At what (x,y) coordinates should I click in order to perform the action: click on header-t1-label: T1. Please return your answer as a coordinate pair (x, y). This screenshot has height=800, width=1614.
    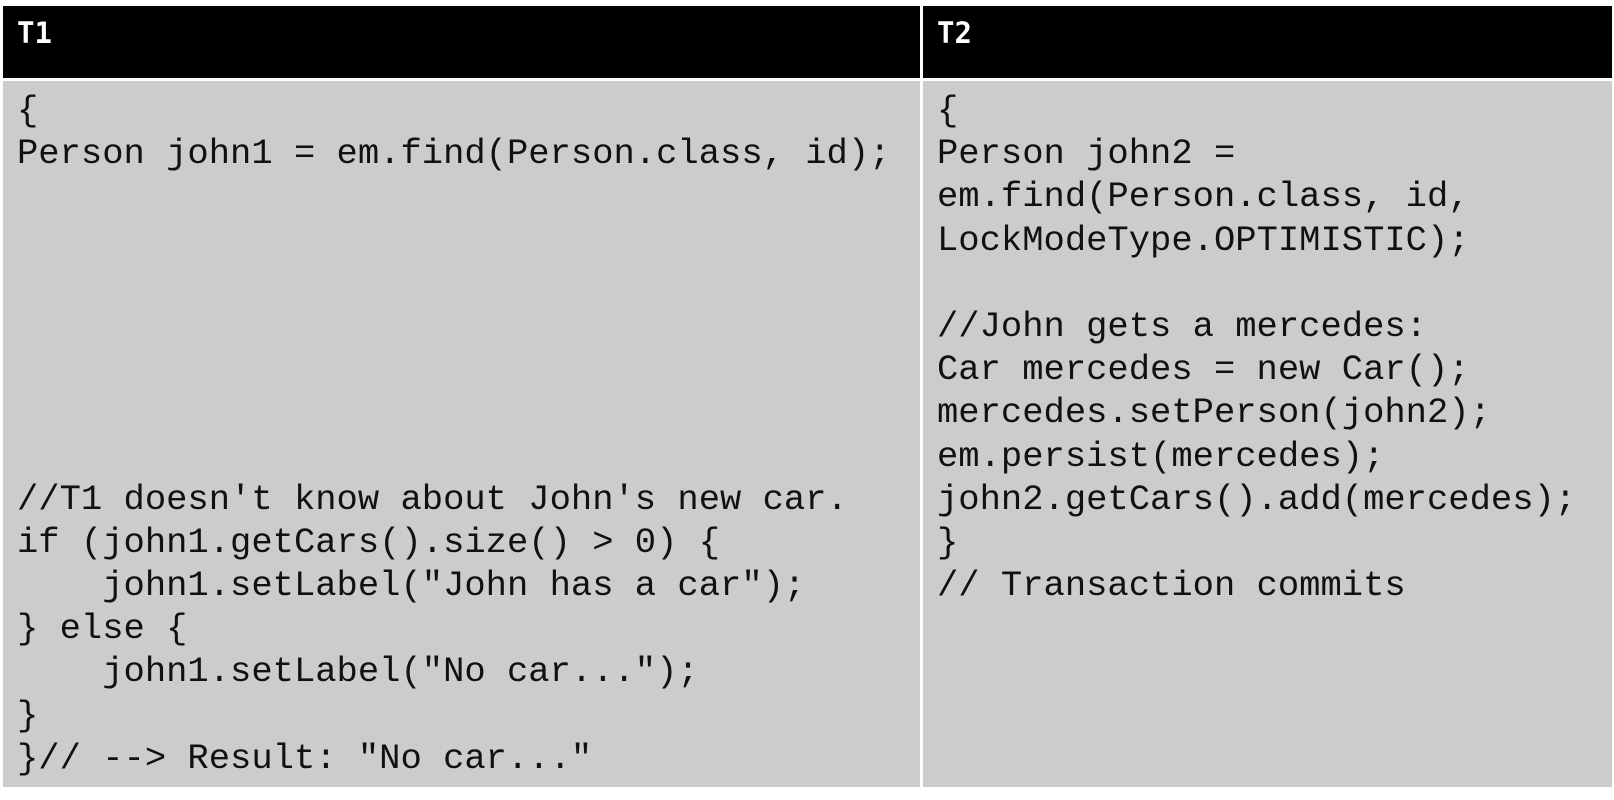
    Looking at the image, I should click on (34, 33).